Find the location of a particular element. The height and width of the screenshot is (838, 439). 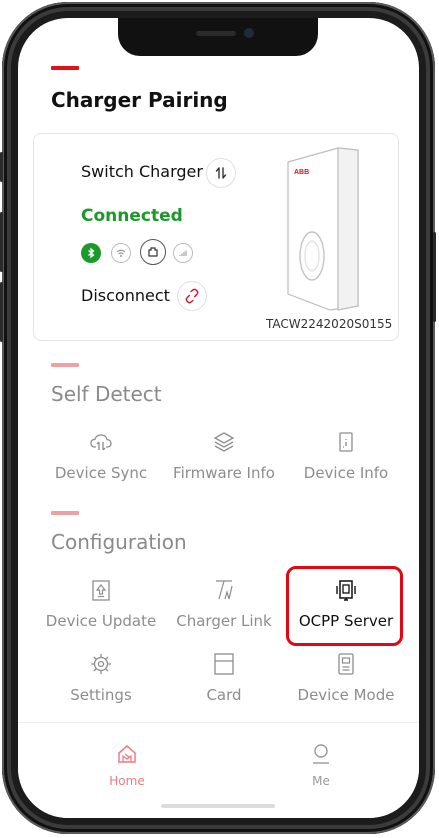

home-indicator is located at coordinates (218, 806).